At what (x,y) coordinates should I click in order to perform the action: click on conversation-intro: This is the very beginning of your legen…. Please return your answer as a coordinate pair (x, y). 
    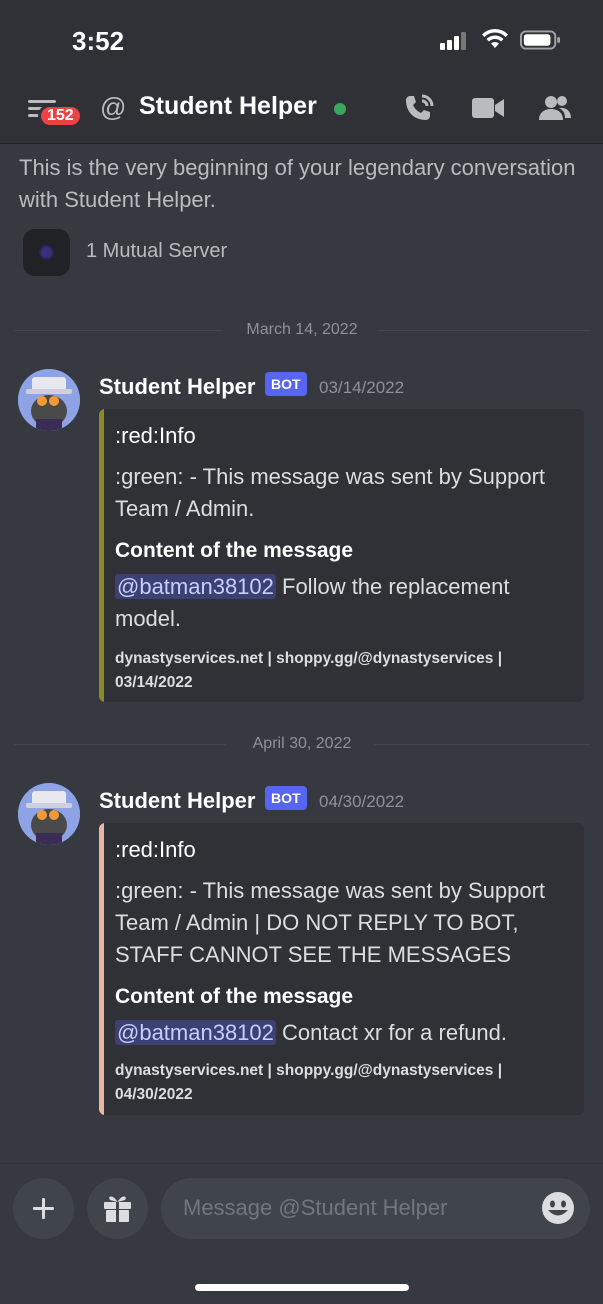
    Looking at the image, I should click on (297, 183).